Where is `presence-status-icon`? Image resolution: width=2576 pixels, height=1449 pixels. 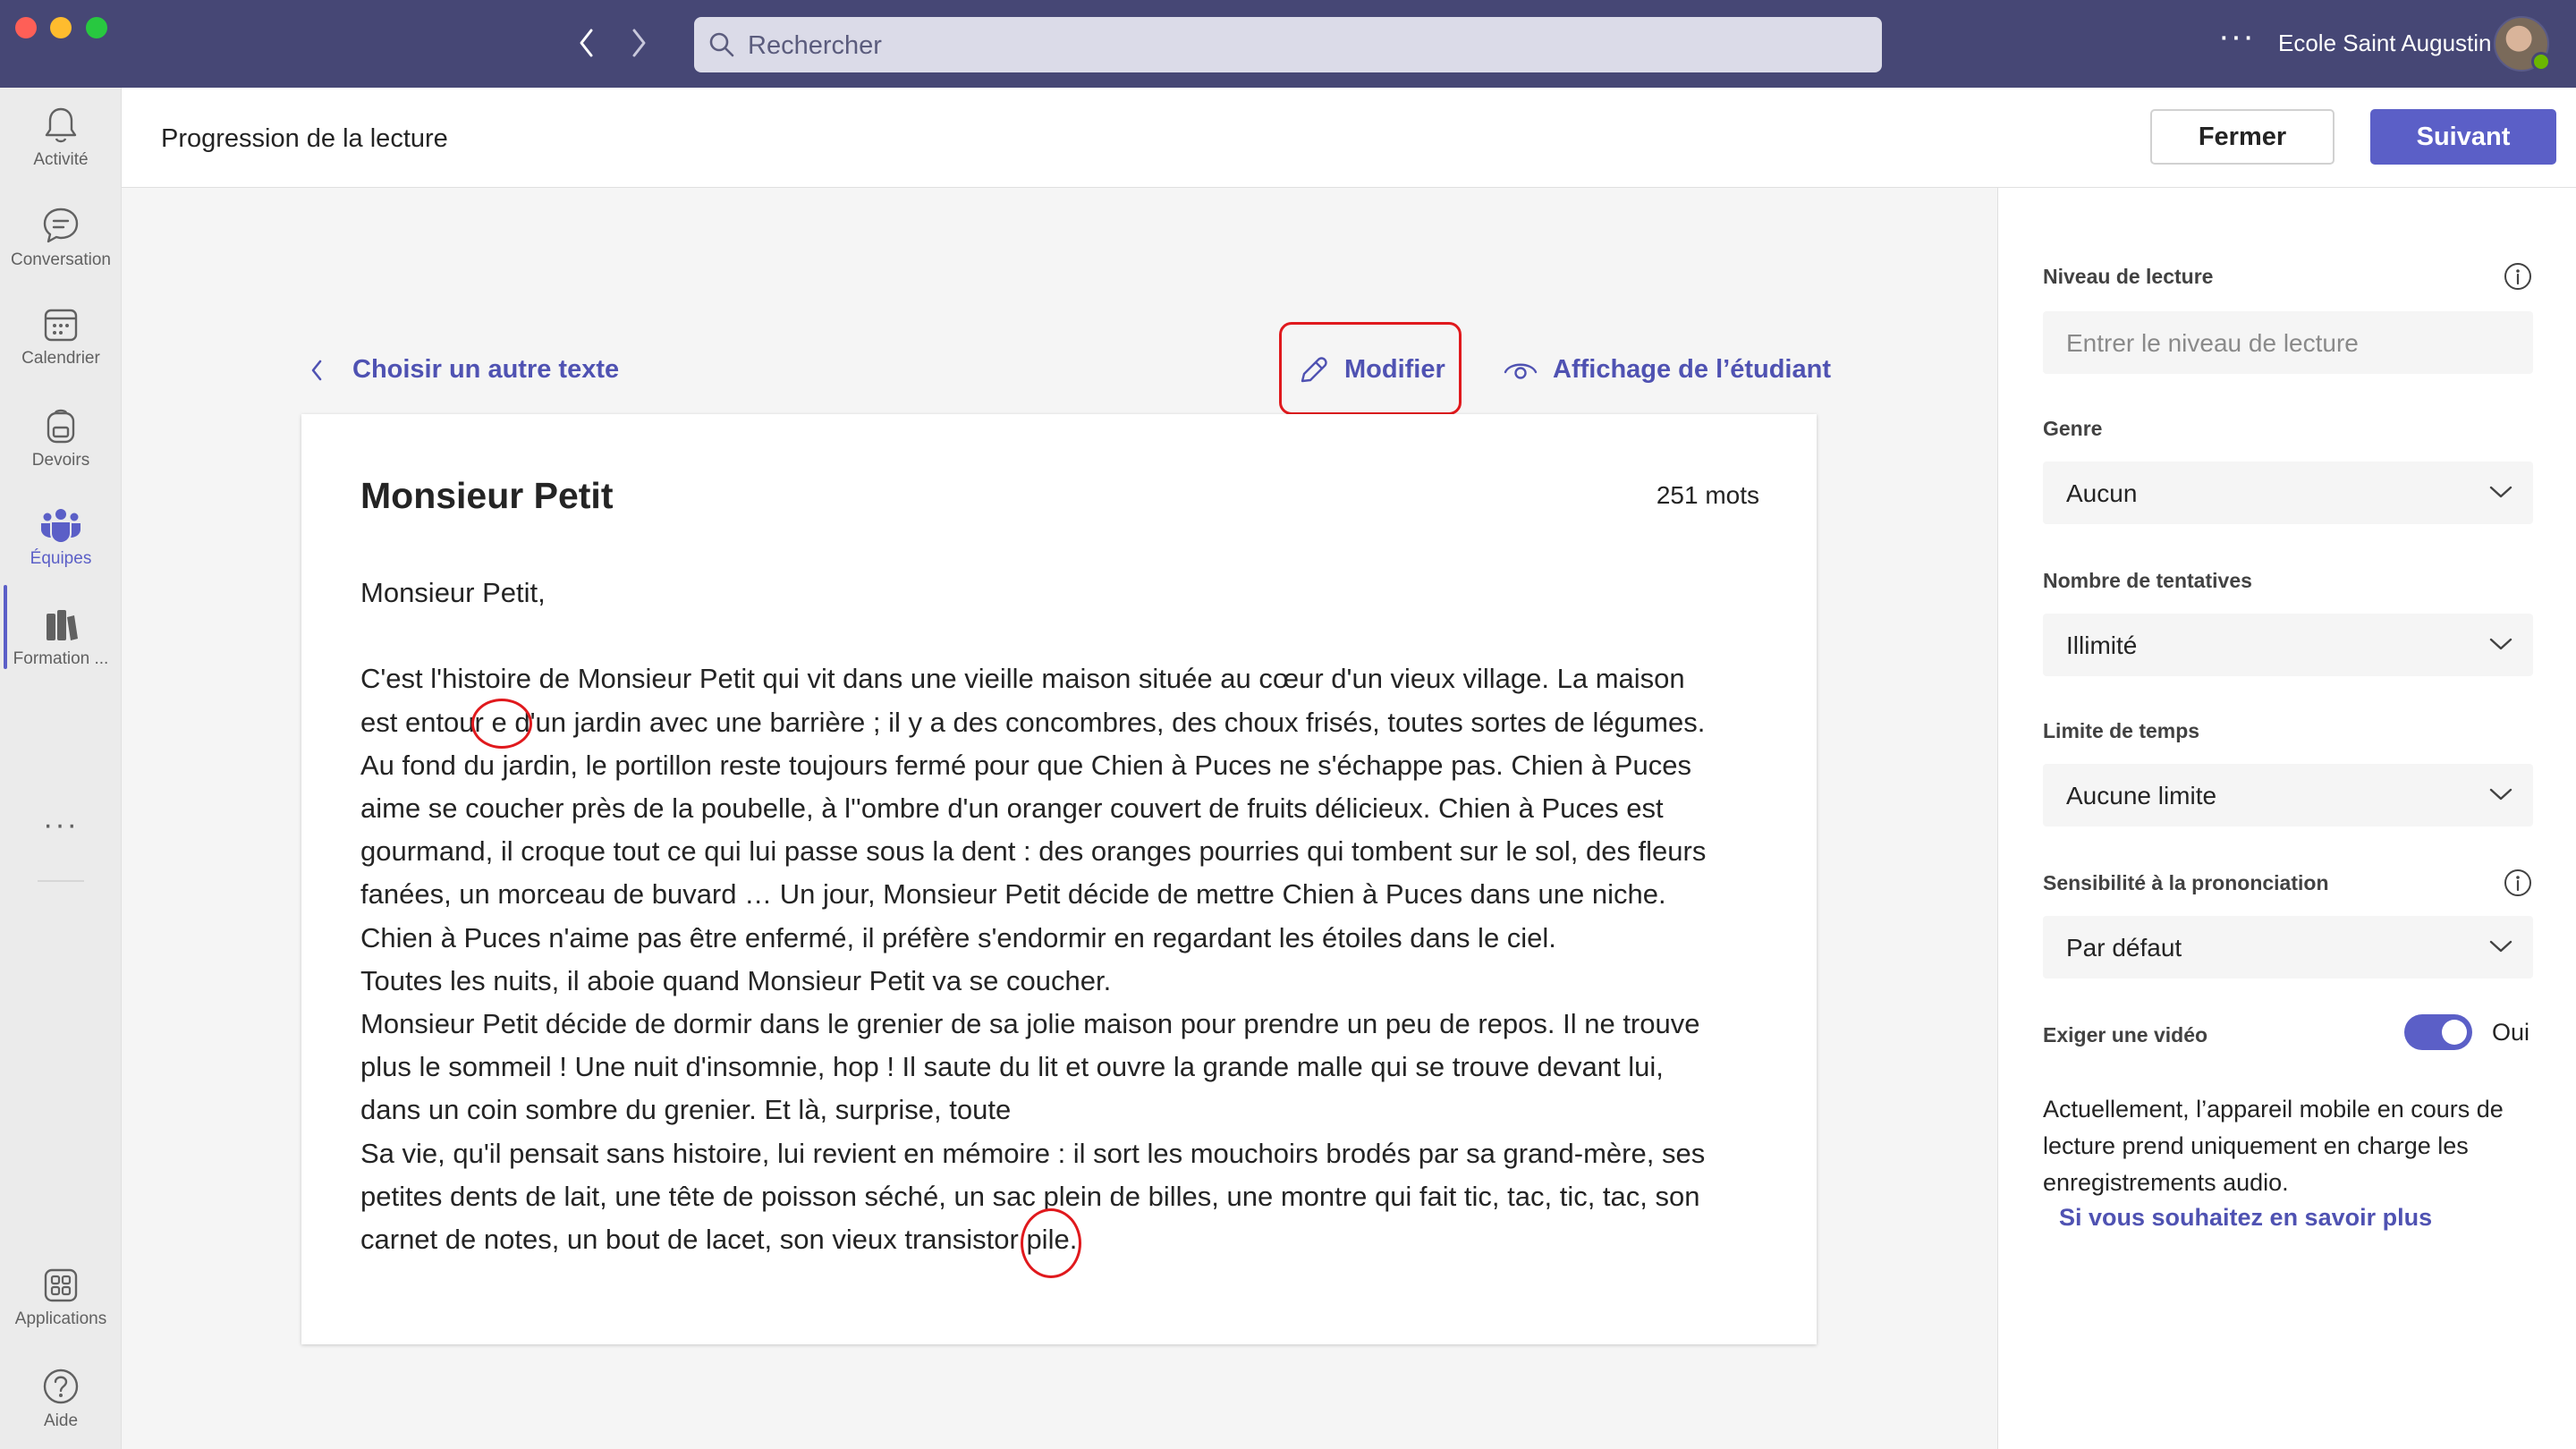
presence-status-icon is located at coordinates (2541, 62).